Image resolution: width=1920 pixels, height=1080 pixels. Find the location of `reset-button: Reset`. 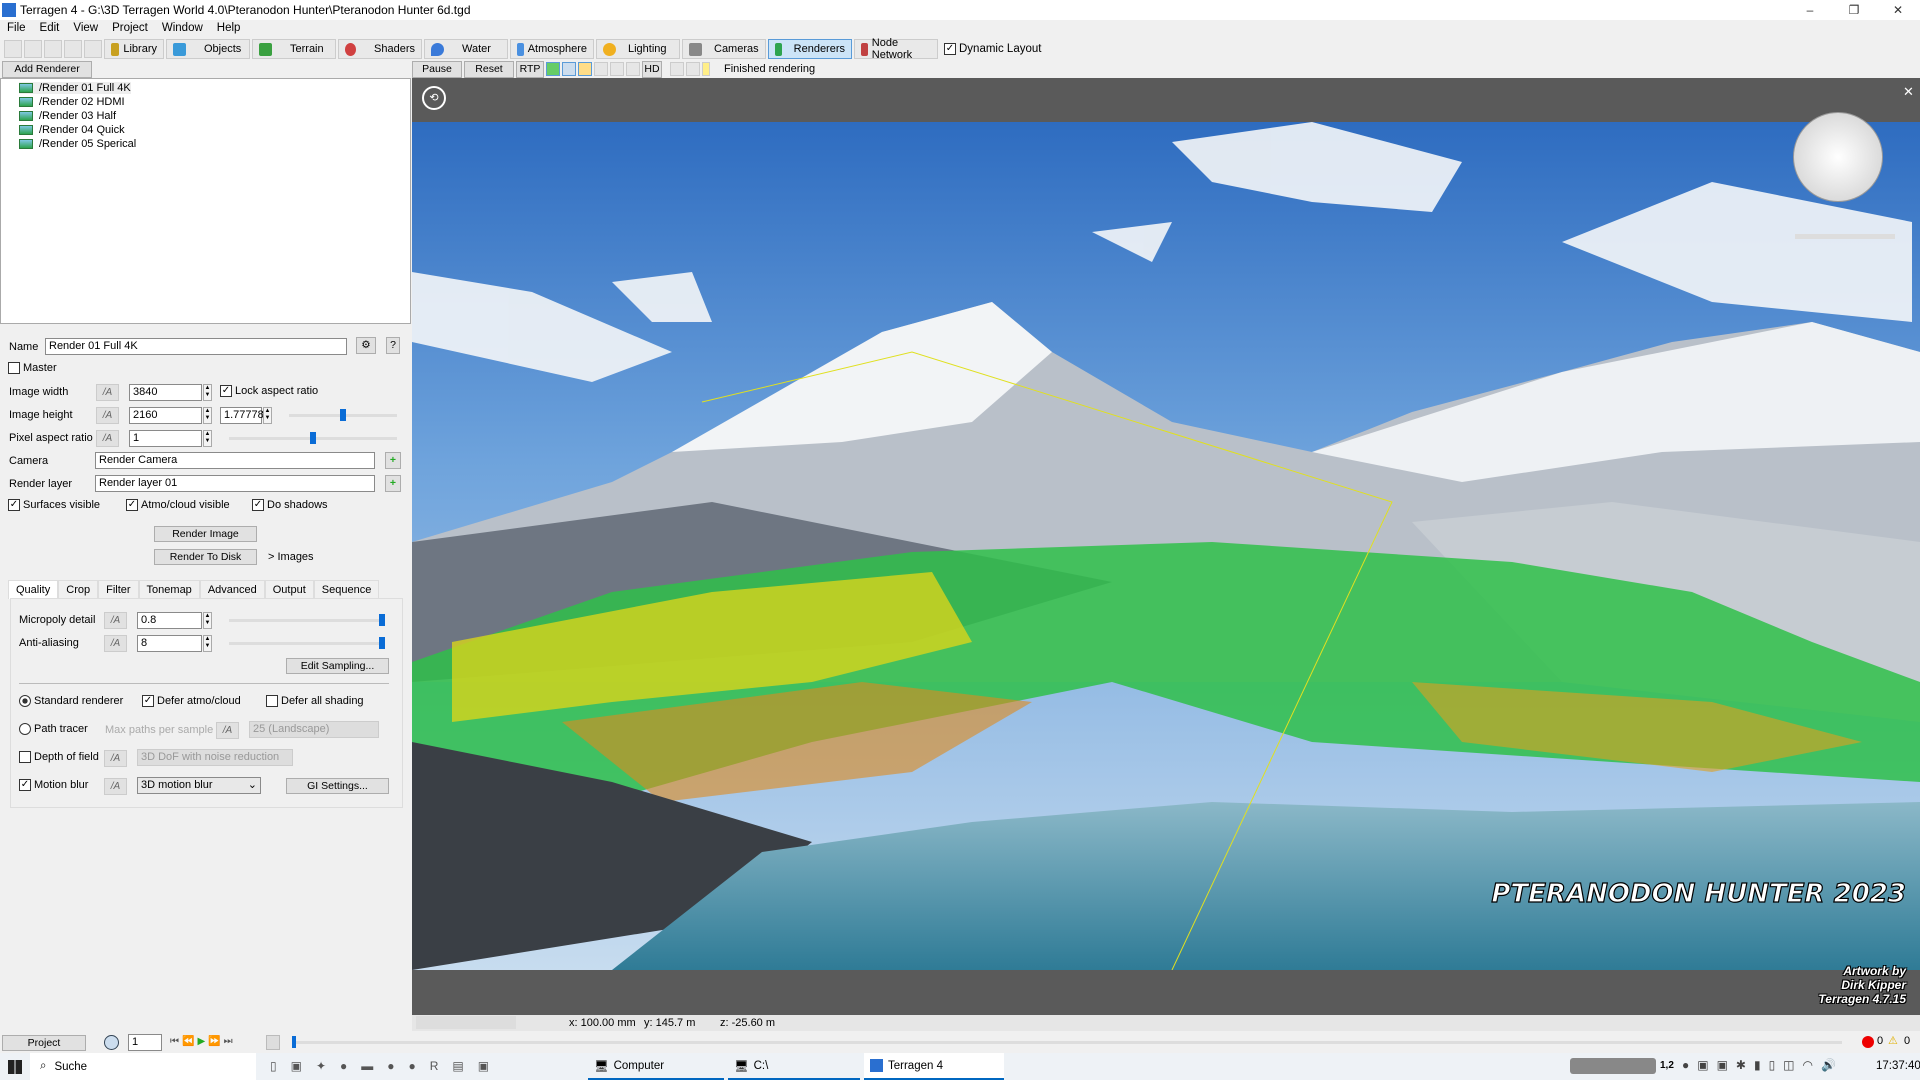

reset-button: Reset is located at coordinates (489, 69).